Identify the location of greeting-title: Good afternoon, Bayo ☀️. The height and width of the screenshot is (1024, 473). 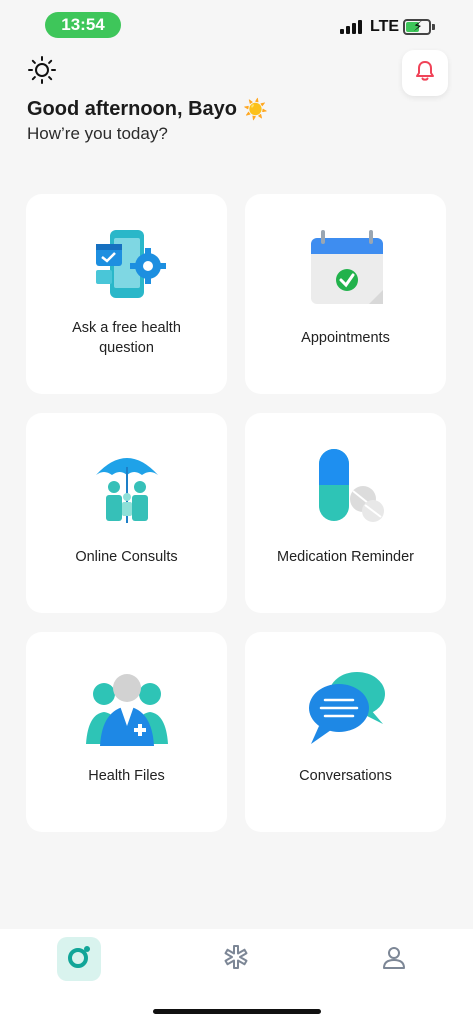
(147, 109).